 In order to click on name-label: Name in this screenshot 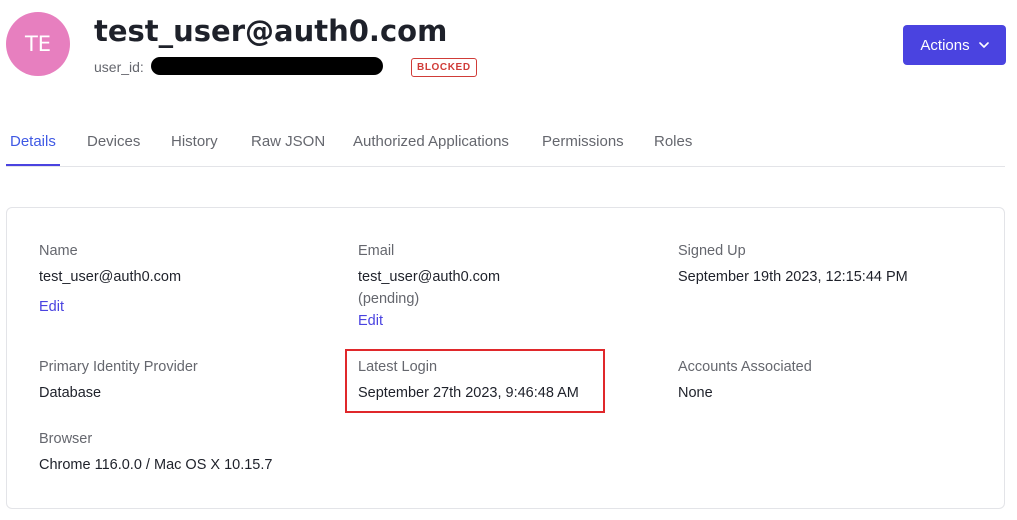, I will do `click(58, 251)`.